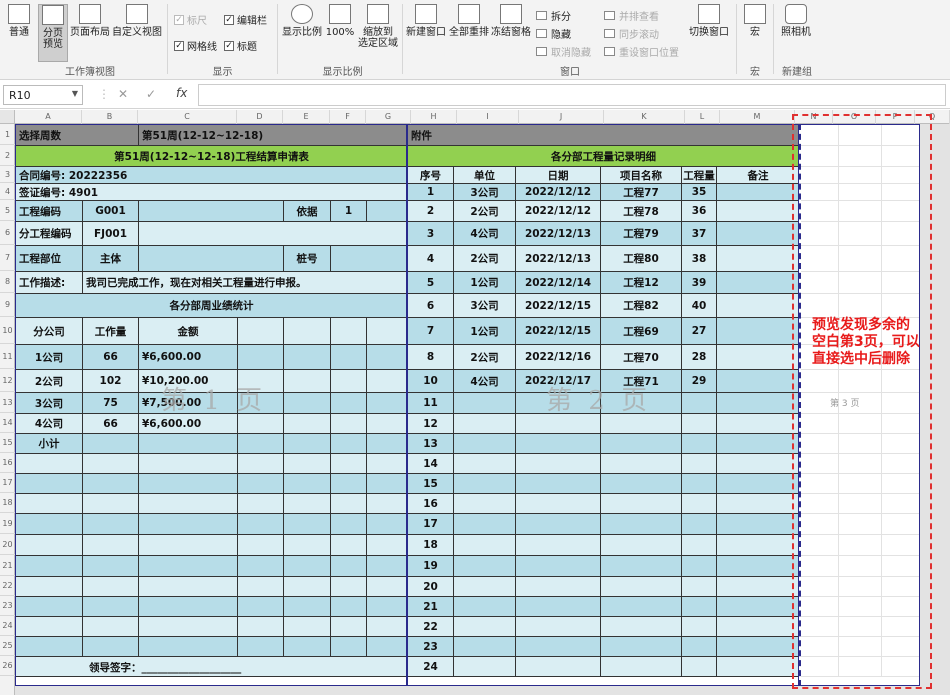 The image size is (950, 695). What do you see at coordinates (211, 306) in the screenshot?
I see `stats-title: 各分部周业绩统计` at bounding box center [211, 306].